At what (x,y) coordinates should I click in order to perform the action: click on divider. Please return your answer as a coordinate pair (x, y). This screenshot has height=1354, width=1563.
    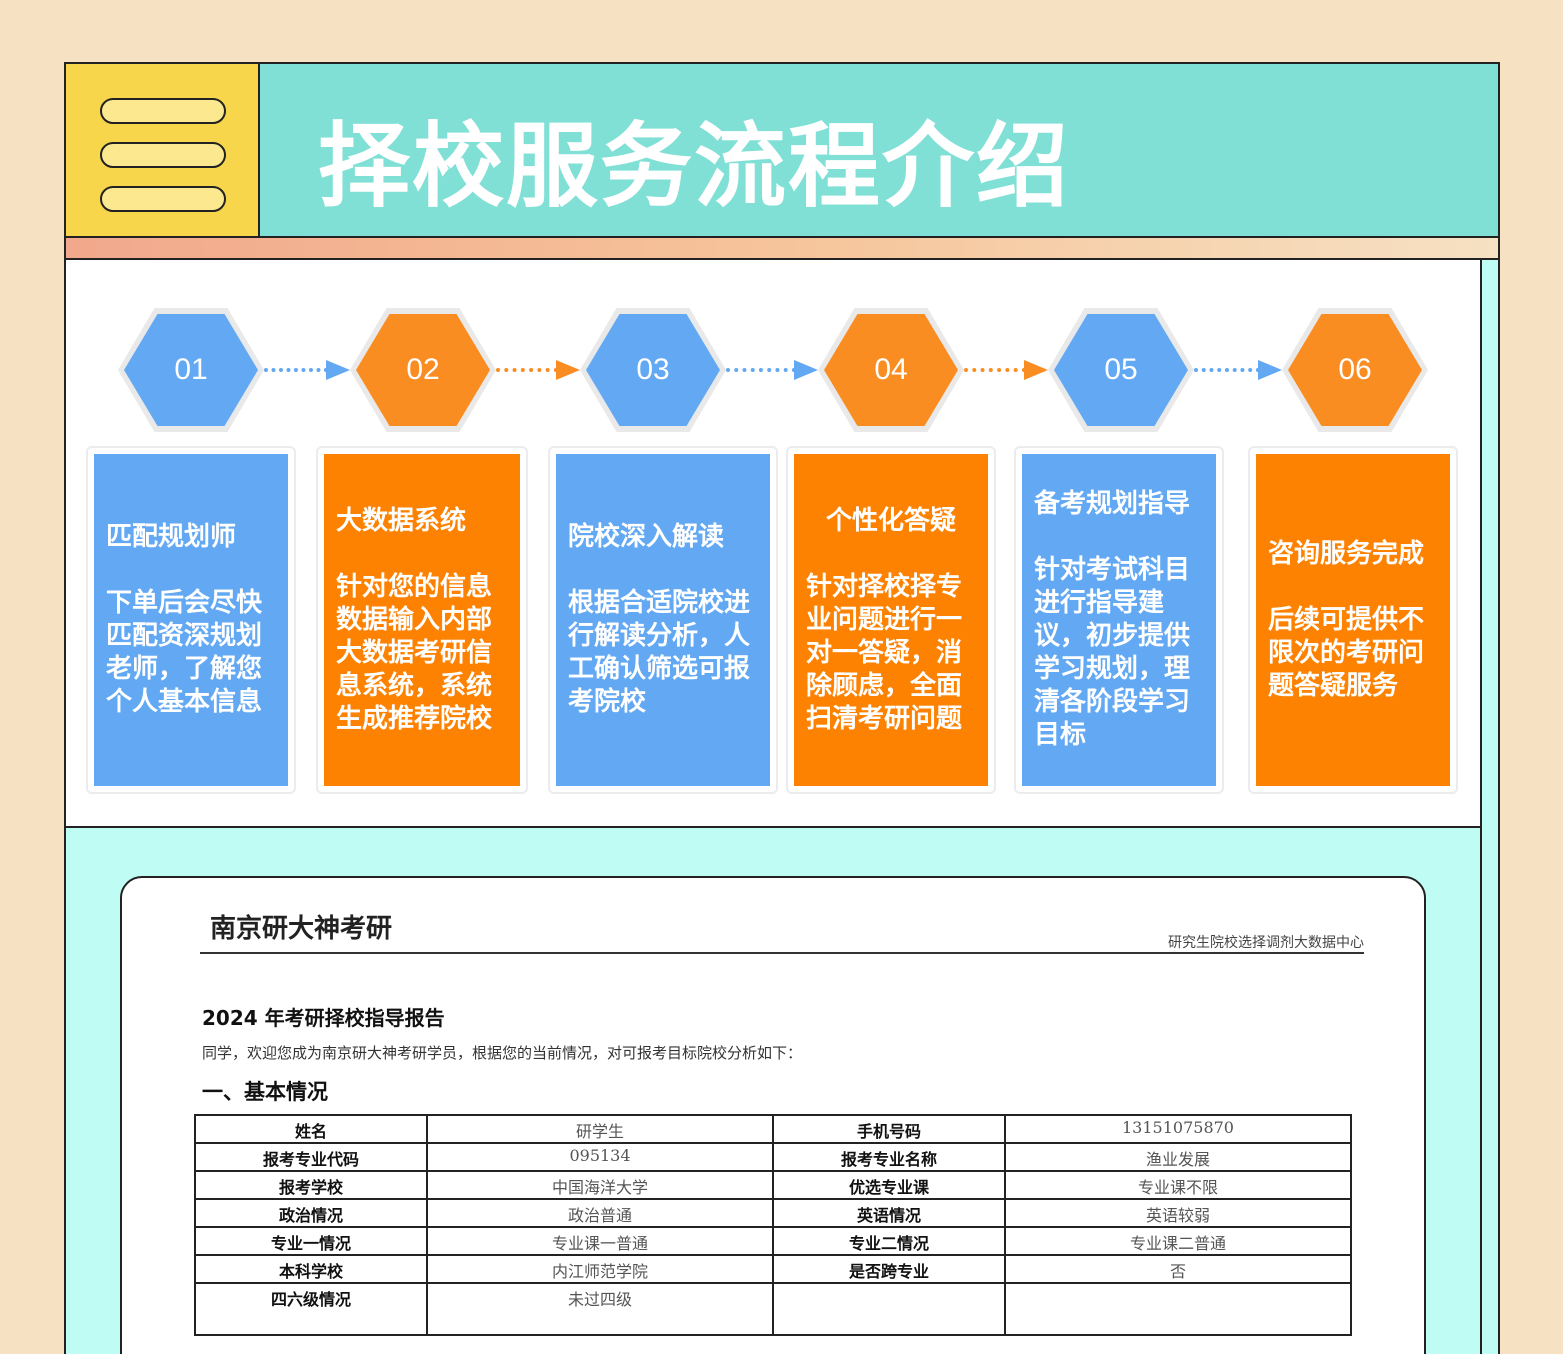
    Looking at the image, I should click on (782, 953).